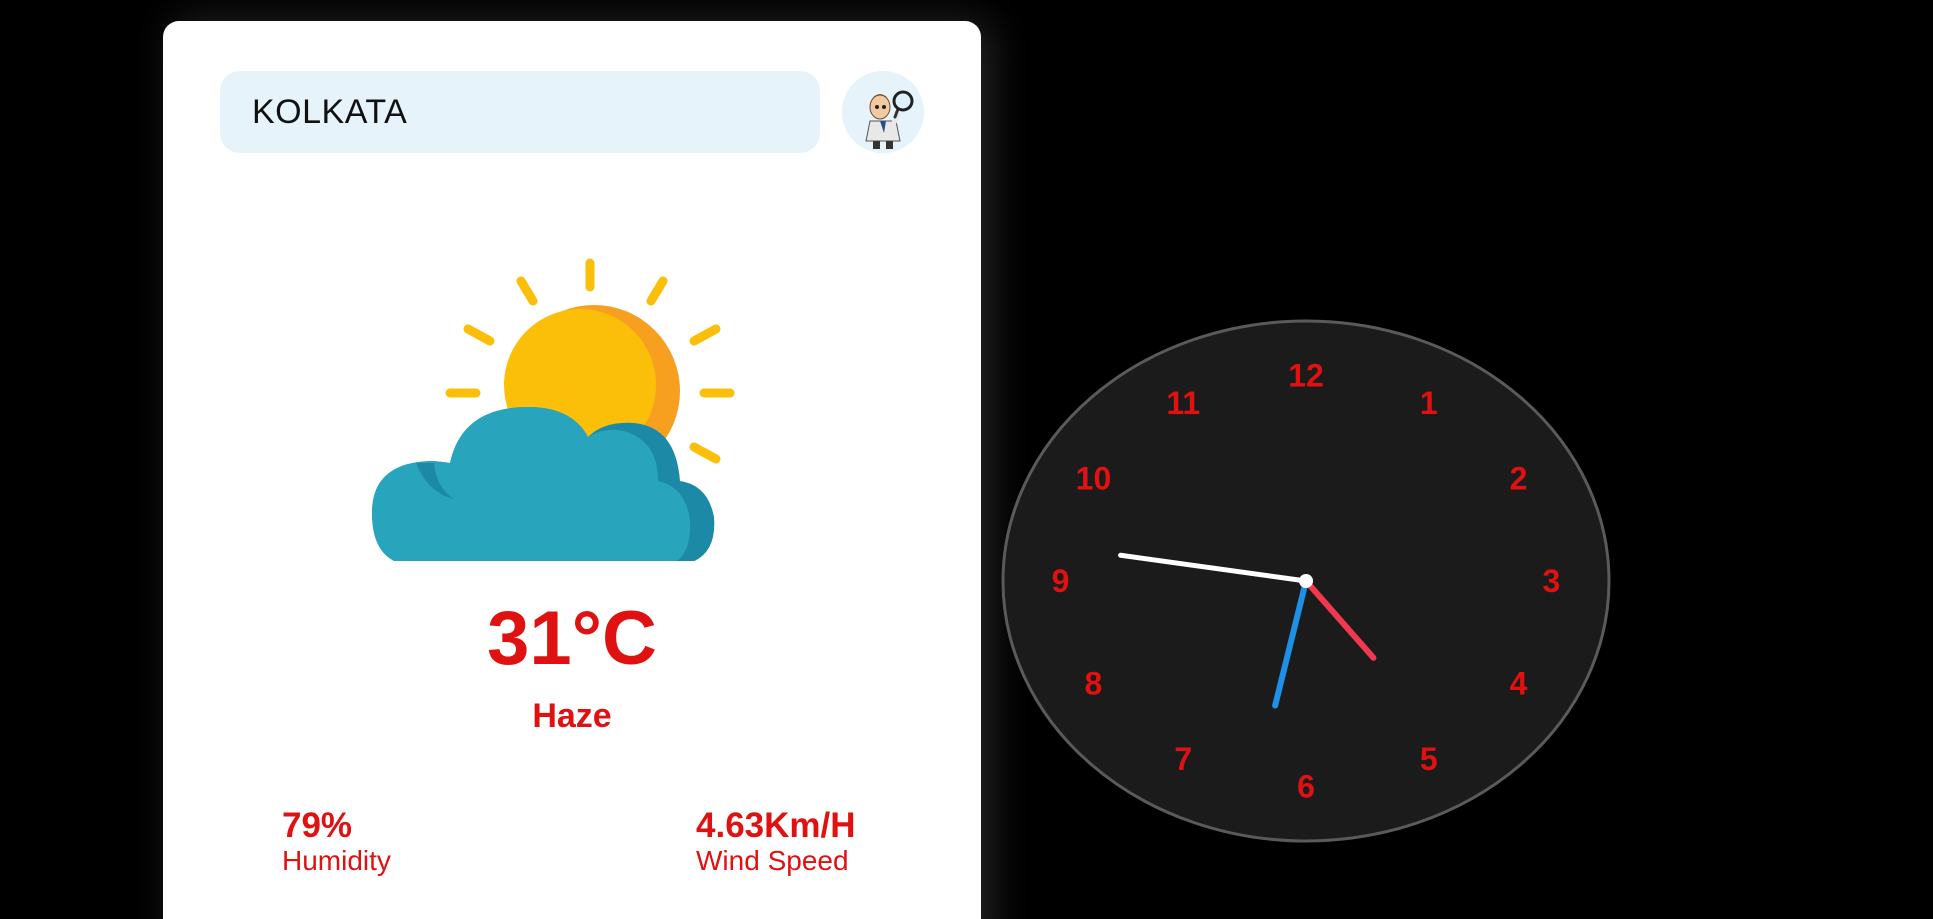 The width and height of the screenshot is (1933, 919). I want to click on clock-numeral-9: 9, so click(1061, 581).